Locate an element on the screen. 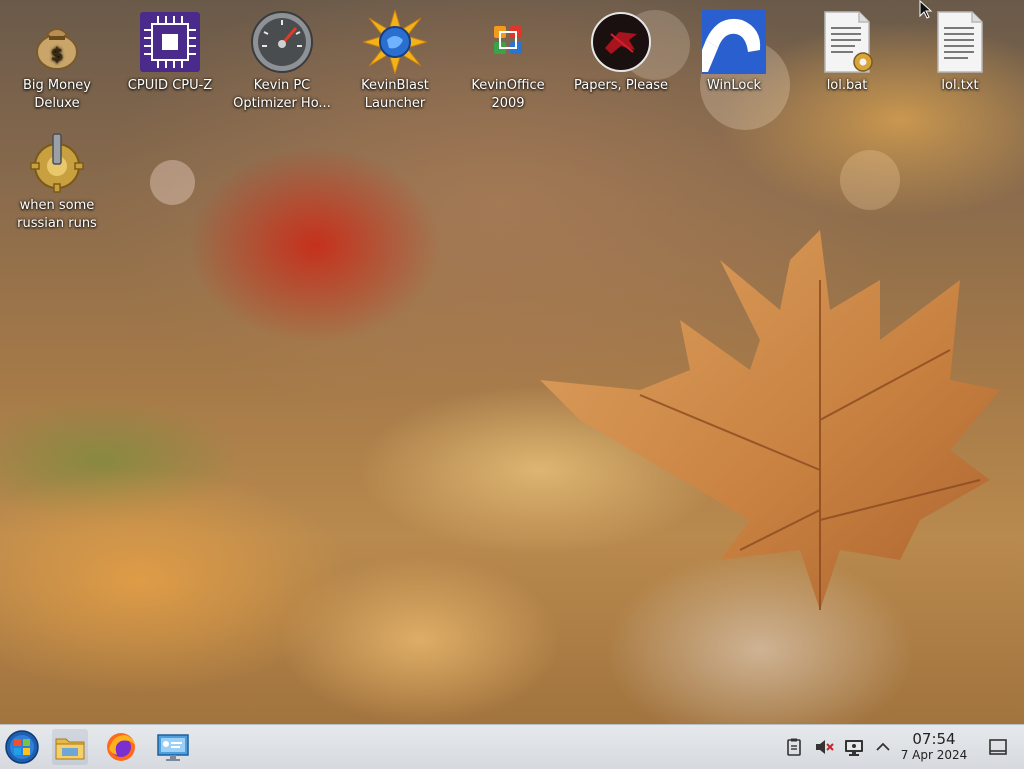 The width and height of the screenshot is (1024, 769). text-file-icon is located at coordinates (960, 42).